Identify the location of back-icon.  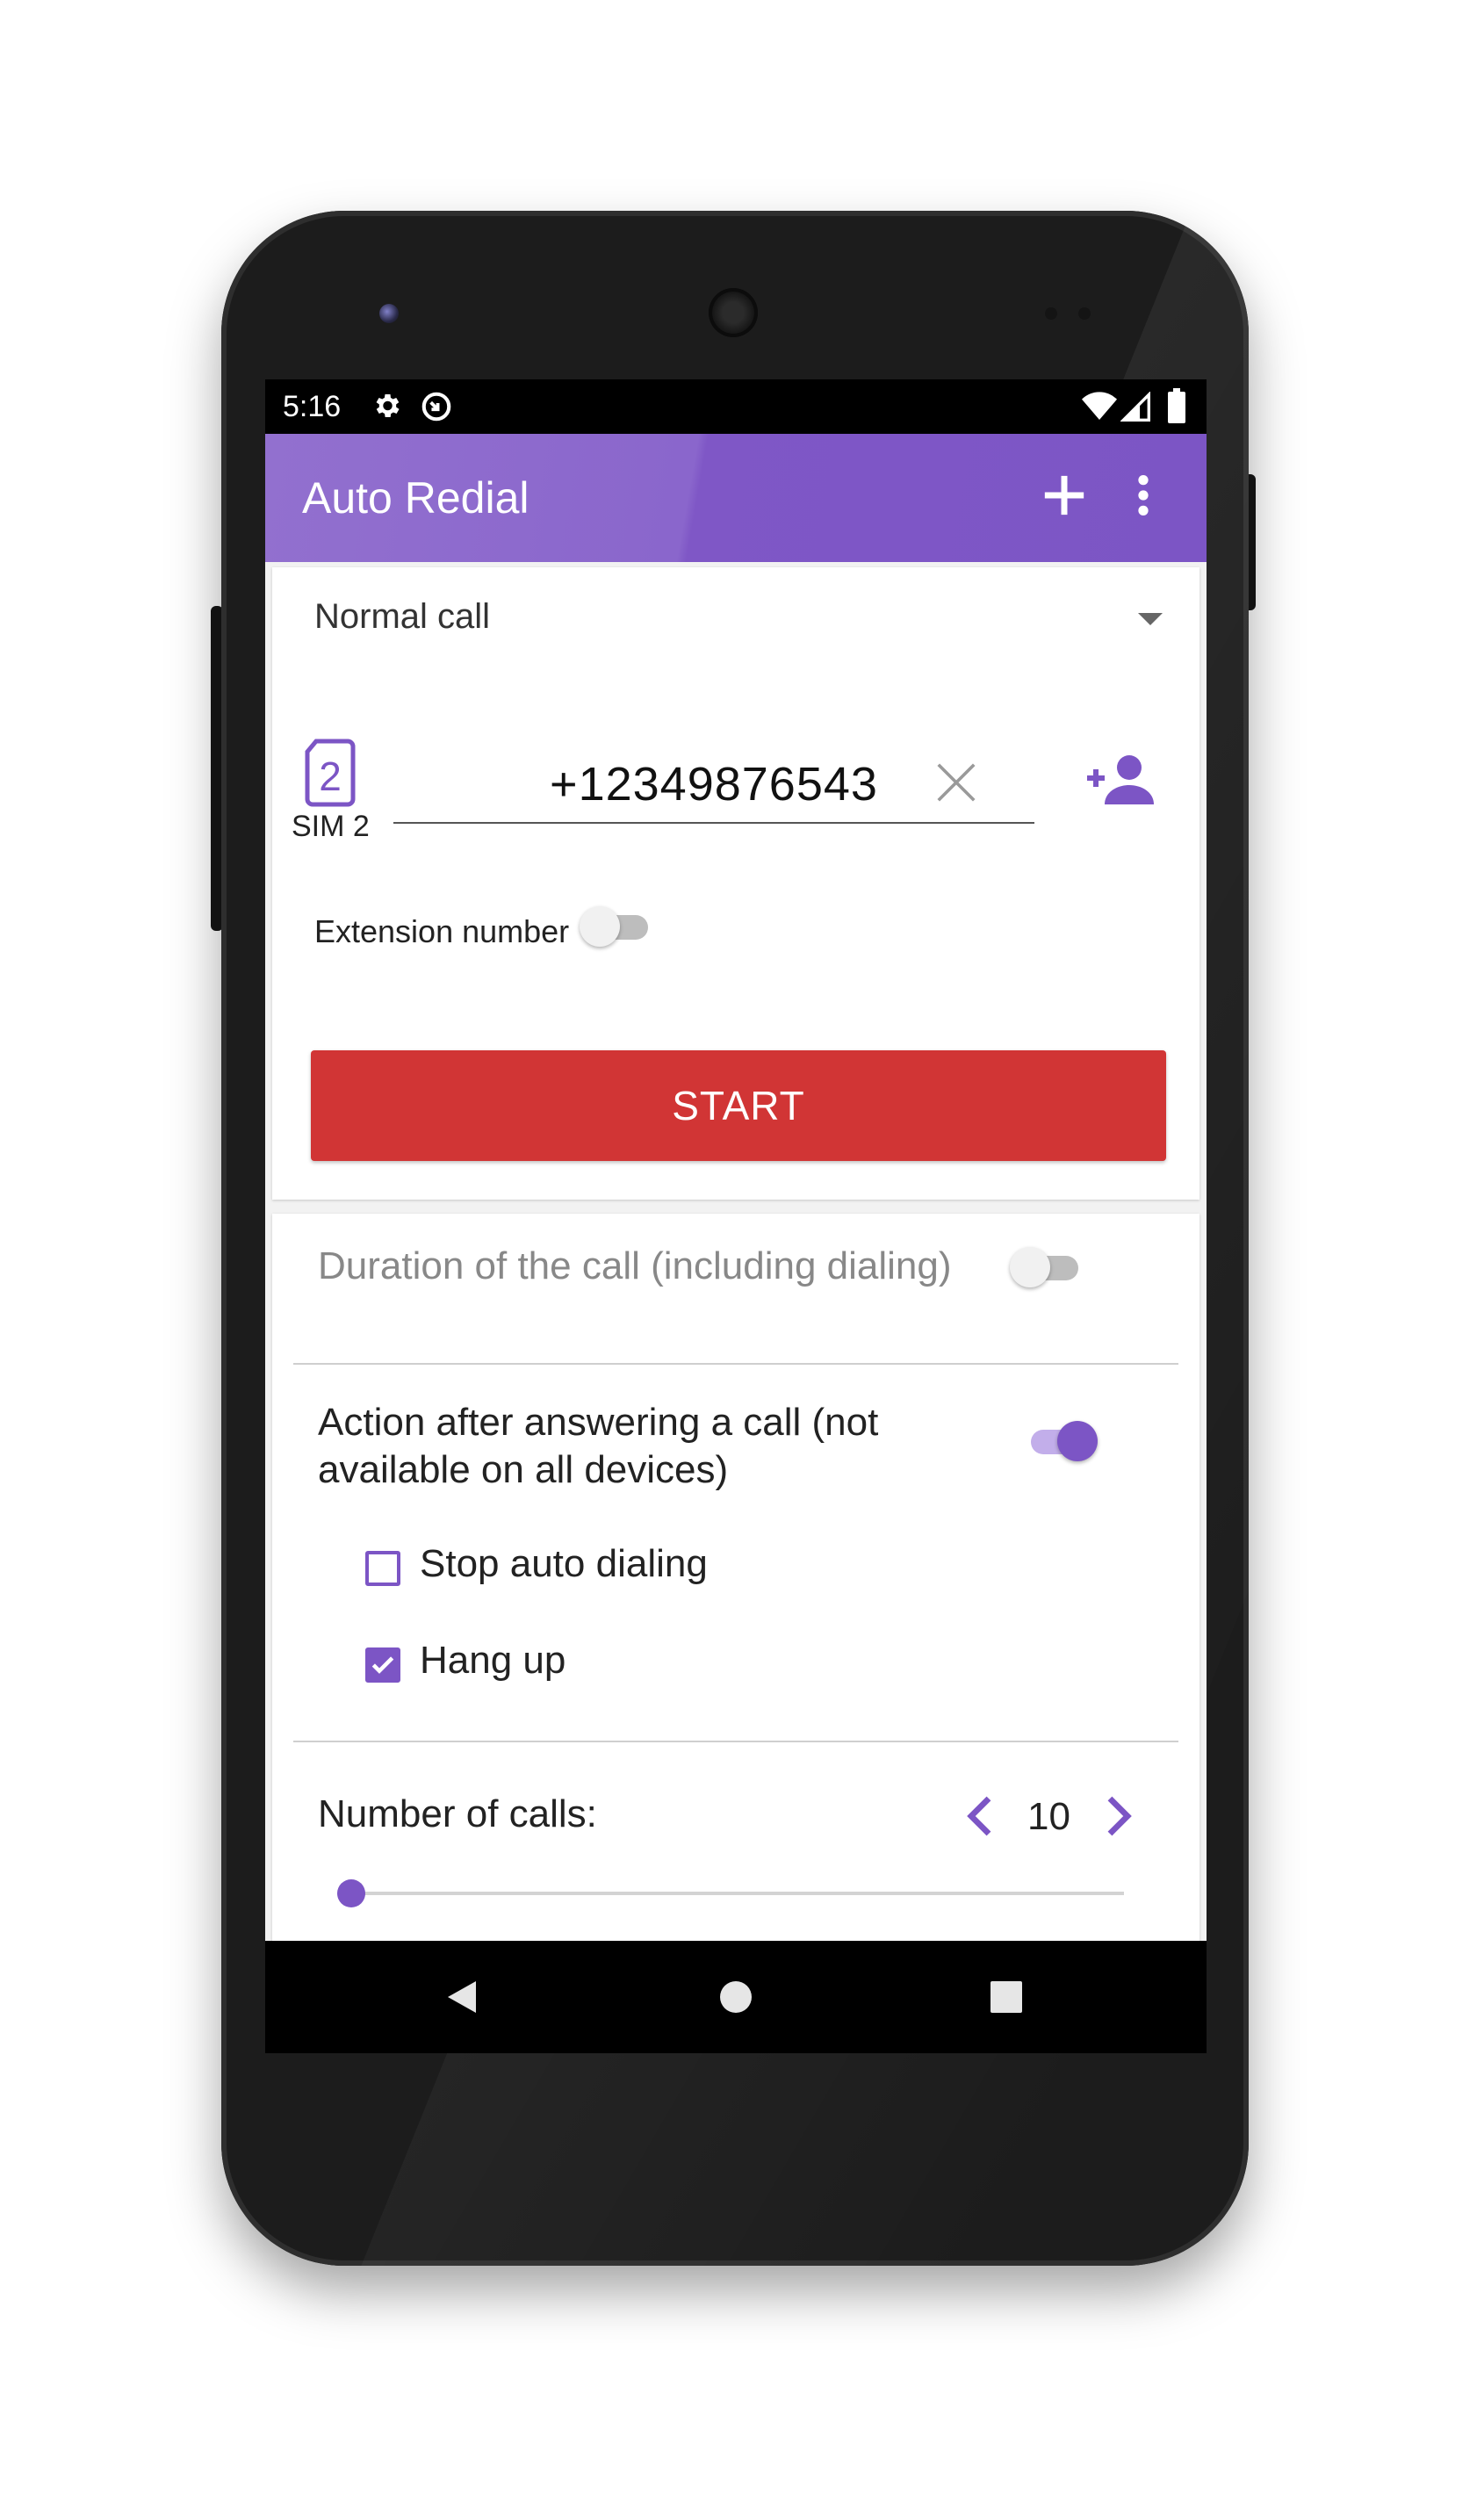
(461, 1999).